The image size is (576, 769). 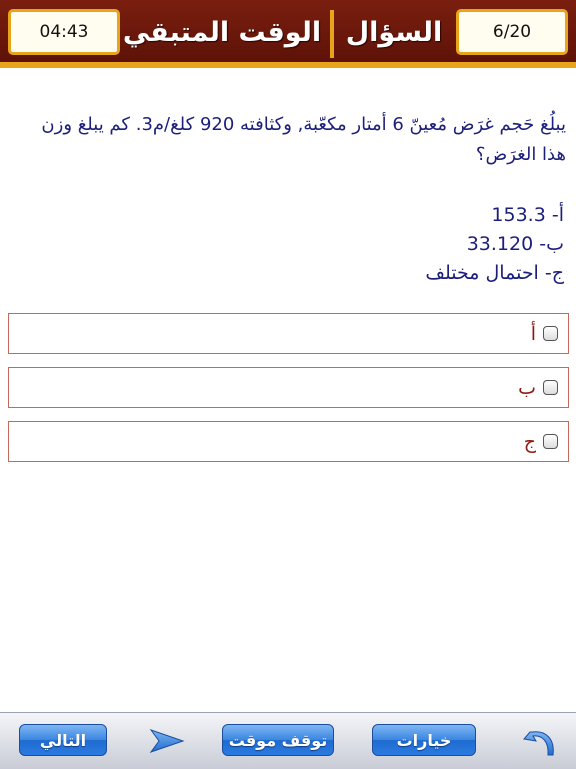 I want to click on pause-timer-button: توقف موقت, so click(x=278, y=740).